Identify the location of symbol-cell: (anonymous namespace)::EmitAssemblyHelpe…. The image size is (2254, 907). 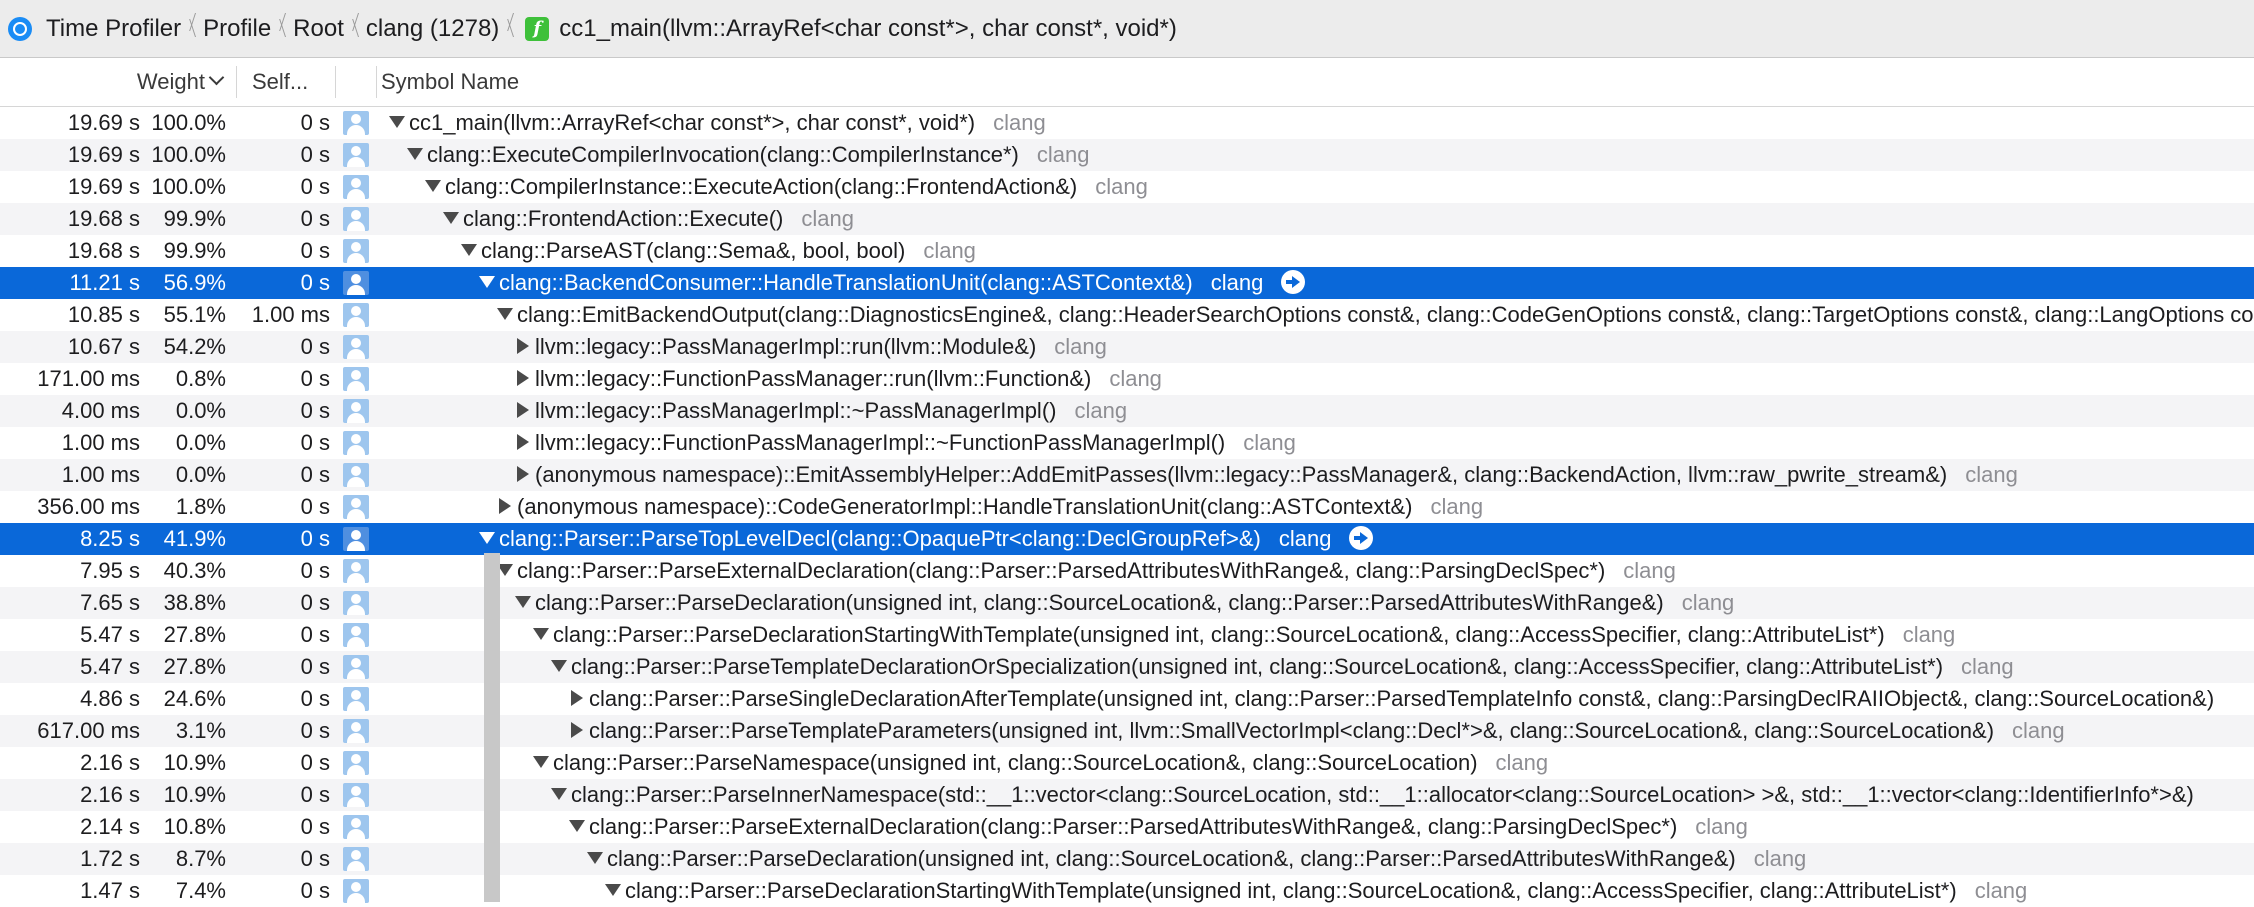
(1317, 475).